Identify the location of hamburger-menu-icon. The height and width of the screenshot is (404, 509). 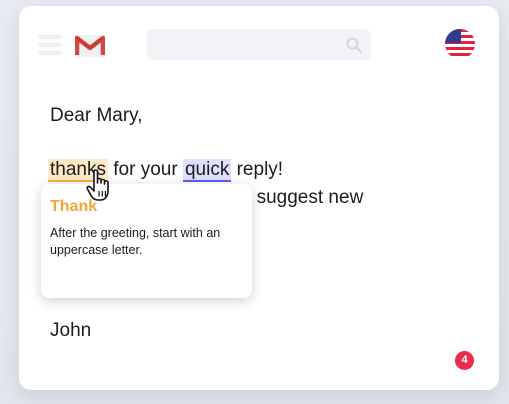
(50, 45).